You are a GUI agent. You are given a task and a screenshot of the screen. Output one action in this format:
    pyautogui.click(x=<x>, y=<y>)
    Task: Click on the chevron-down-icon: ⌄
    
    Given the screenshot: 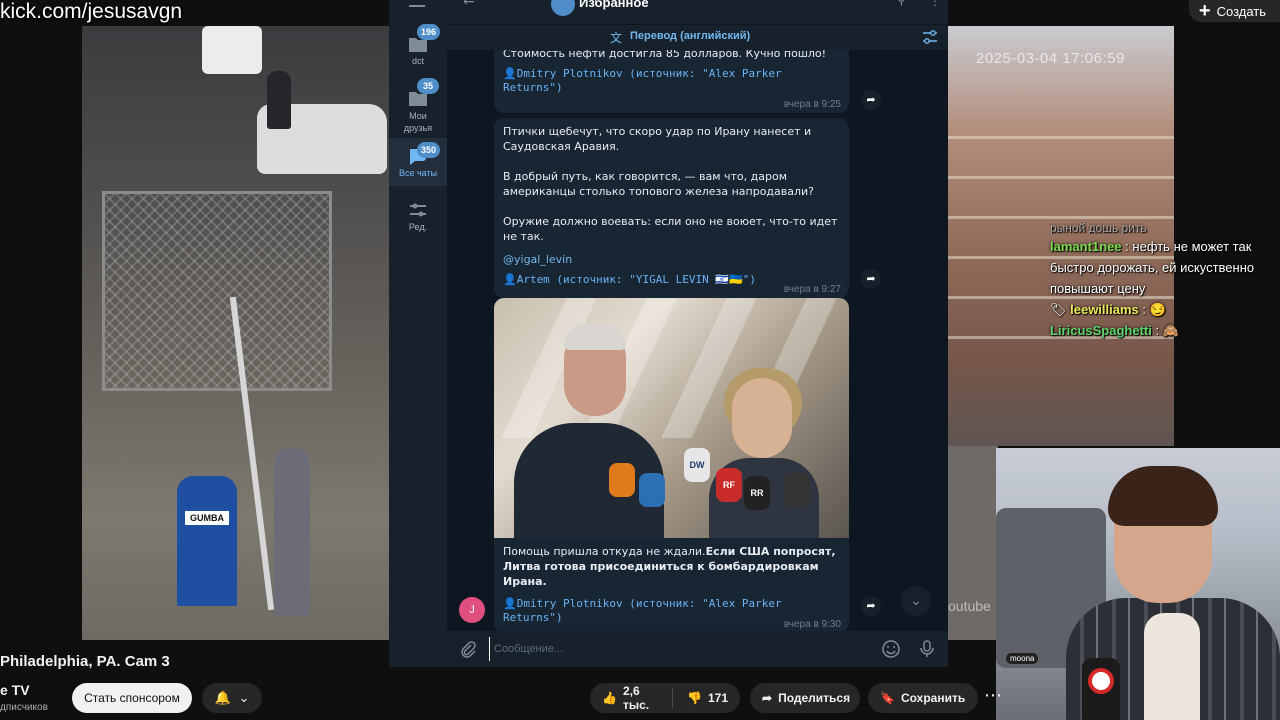 What is the action you would take?
    pyautogui.click(x=244, y=698)
    